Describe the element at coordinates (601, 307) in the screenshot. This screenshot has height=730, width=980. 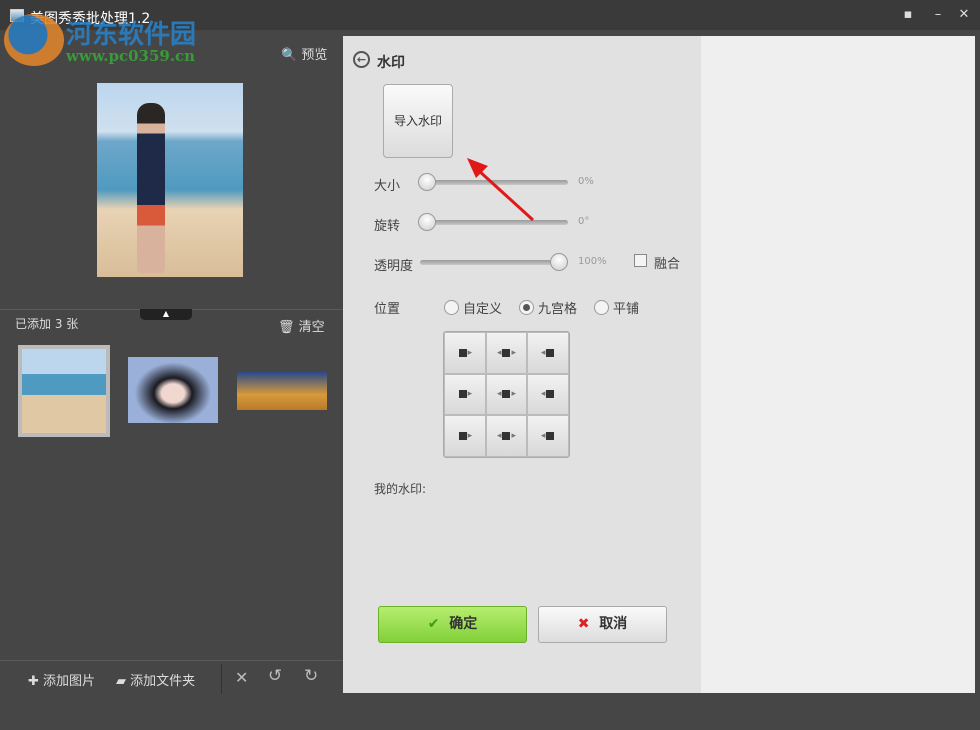
I see `radio-tile` at that location.